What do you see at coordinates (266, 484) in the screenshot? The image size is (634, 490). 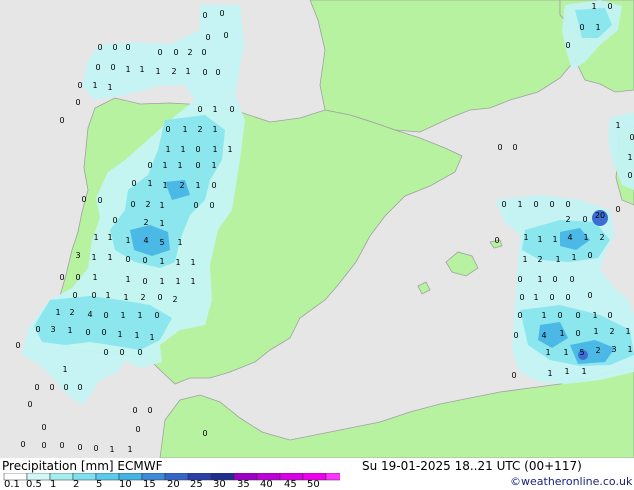 I see `legend-tick-label: 40` at bounding box center [266, 484].